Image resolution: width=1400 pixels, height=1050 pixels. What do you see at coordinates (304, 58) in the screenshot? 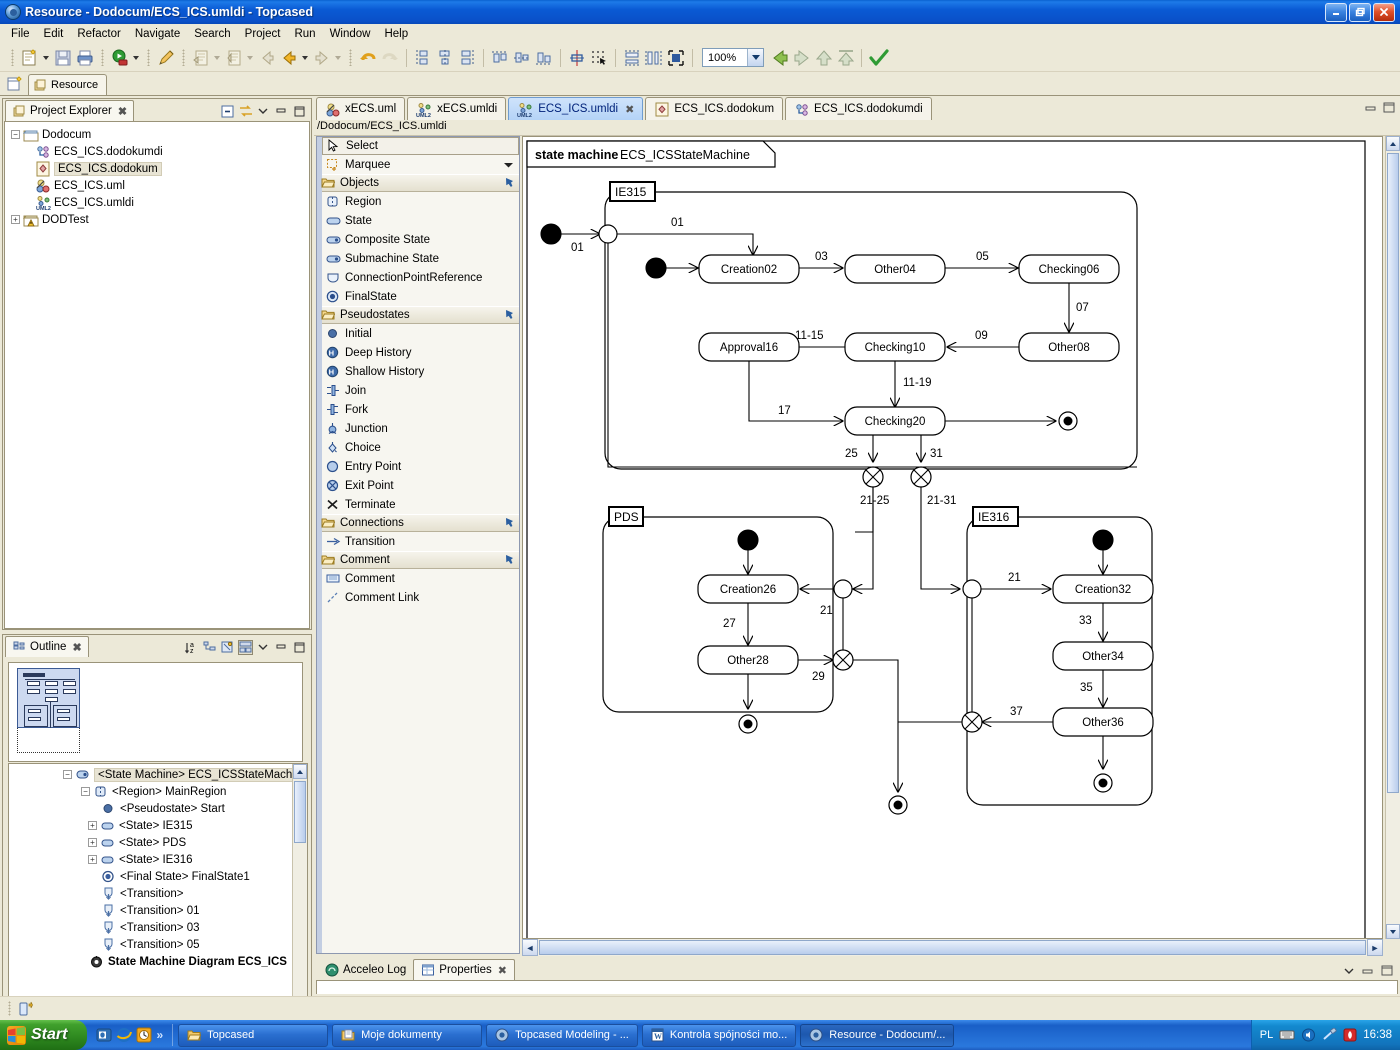
I see `previous-dropdown-arrow` at bounding box center [304, 58].